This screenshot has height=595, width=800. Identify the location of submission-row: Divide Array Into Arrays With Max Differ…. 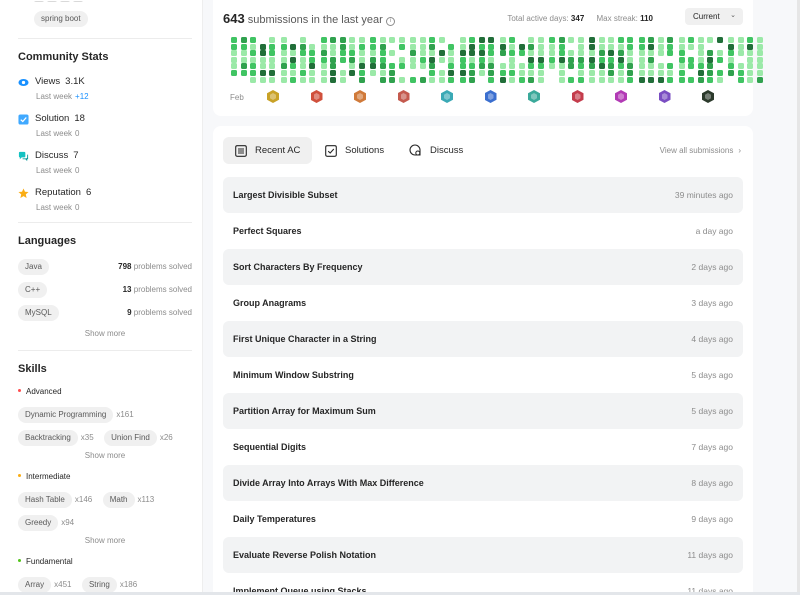
(483, 483).